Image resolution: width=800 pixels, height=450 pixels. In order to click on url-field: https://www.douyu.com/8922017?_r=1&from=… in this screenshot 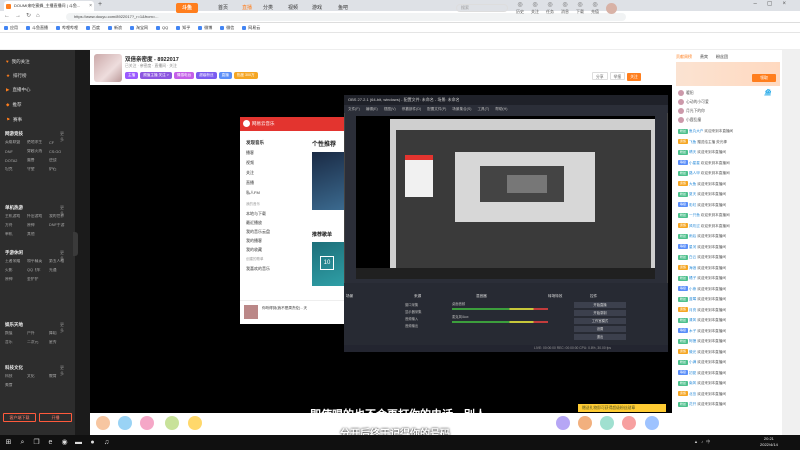, I will do `click(346, 17)`.